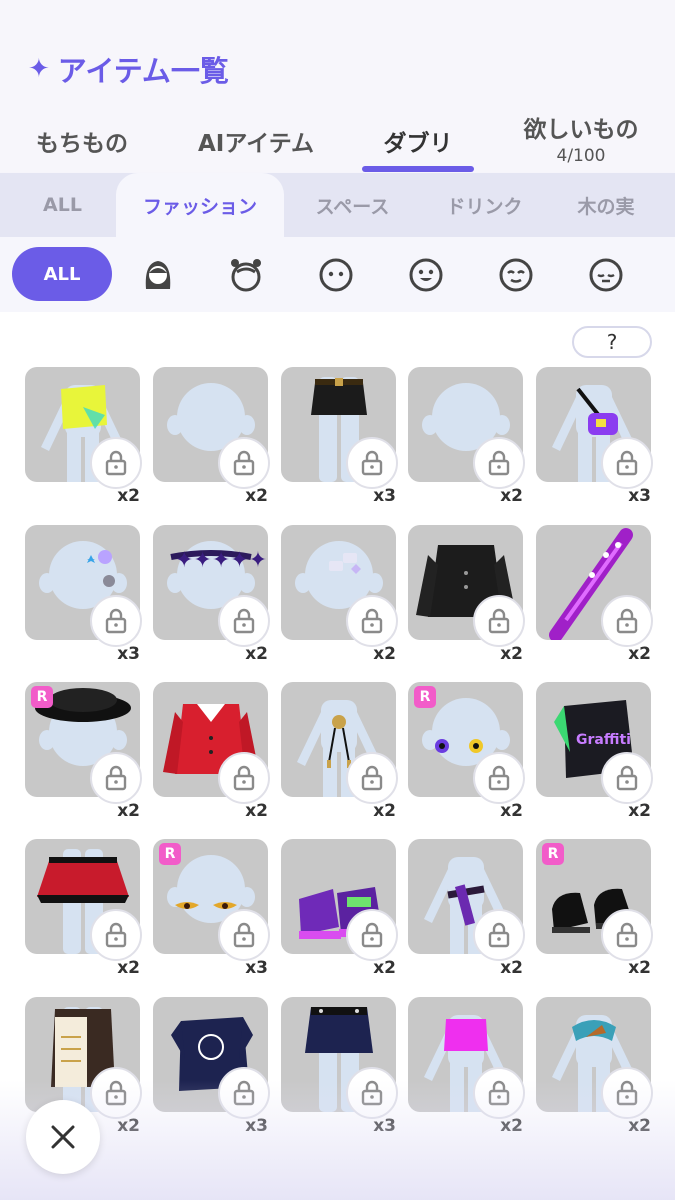  I want to click on active-tab-indicator, so click(418, 169).